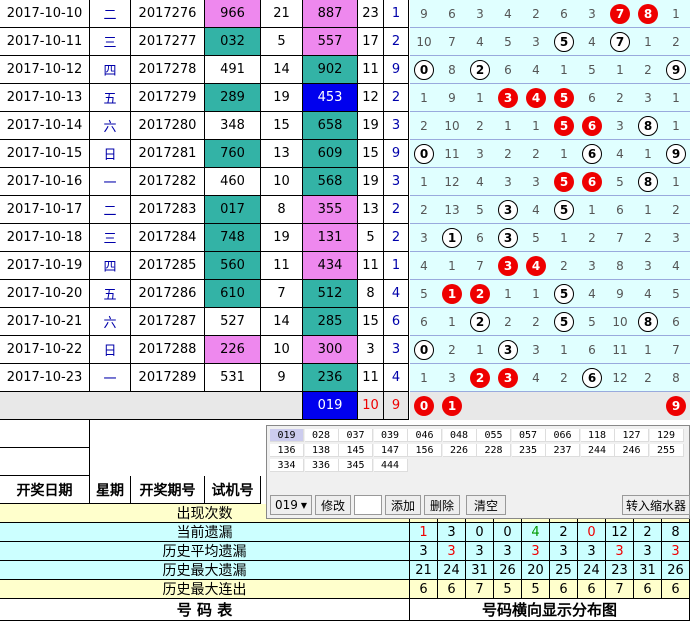  Describe the element at coordinates (666, 435) in the screenshot. I see `panel-number: 129` at that location.